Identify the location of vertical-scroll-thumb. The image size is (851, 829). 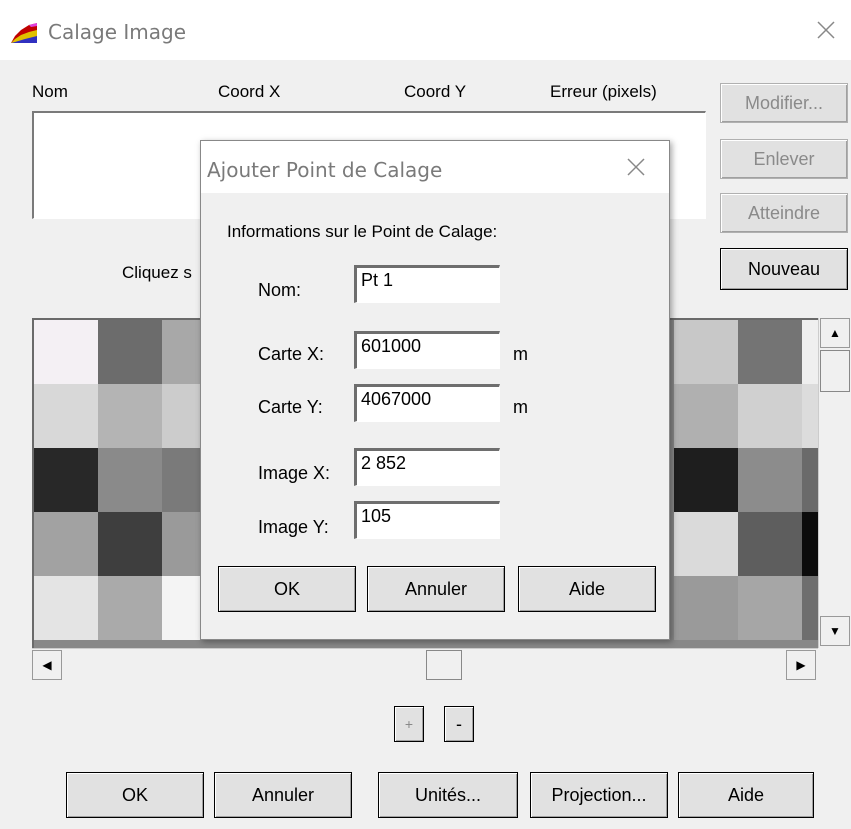
(835, 371).